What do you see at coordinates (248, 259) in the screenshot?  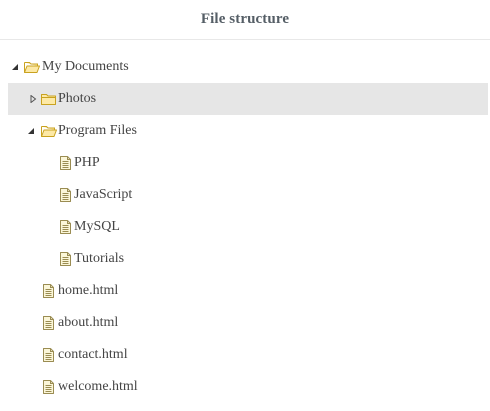 I see `tree-node-tutorials: Tutorials` at bounding box center [248, 259].